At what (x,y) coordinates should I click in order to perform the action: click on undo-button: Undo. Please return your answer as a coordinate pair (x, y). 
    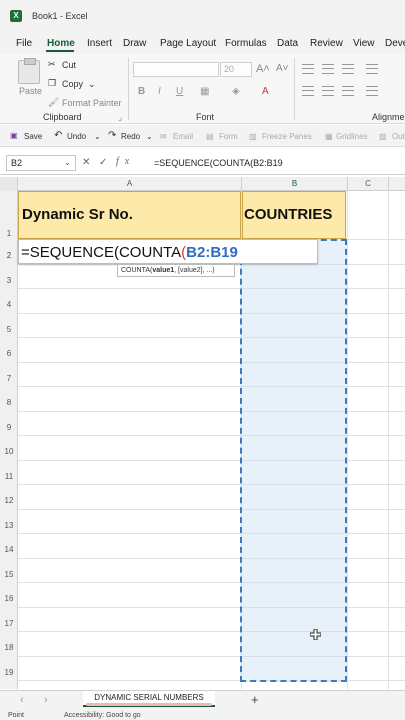
    Looking at the image, I should click on (76, 136).